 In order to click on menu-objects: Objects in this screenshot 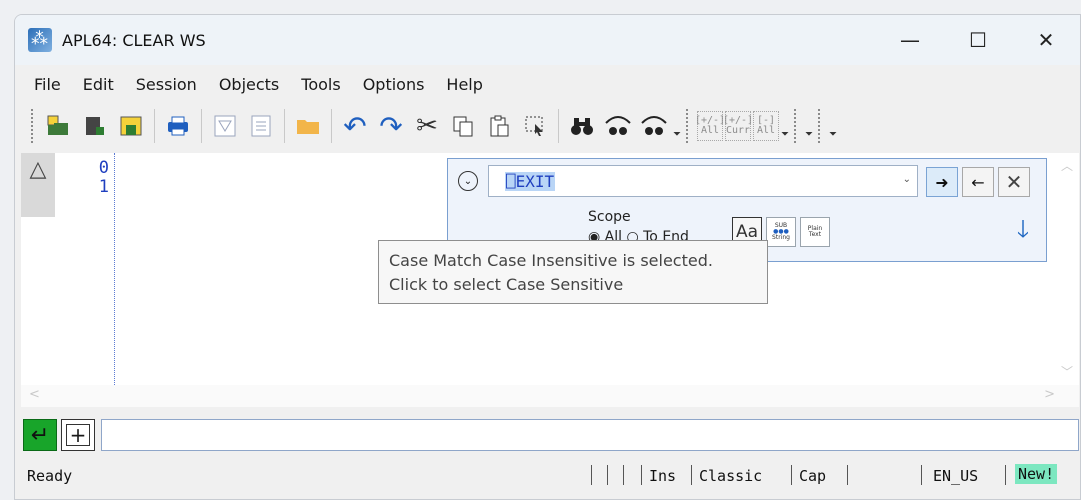, I will do `click(249, 85)`.